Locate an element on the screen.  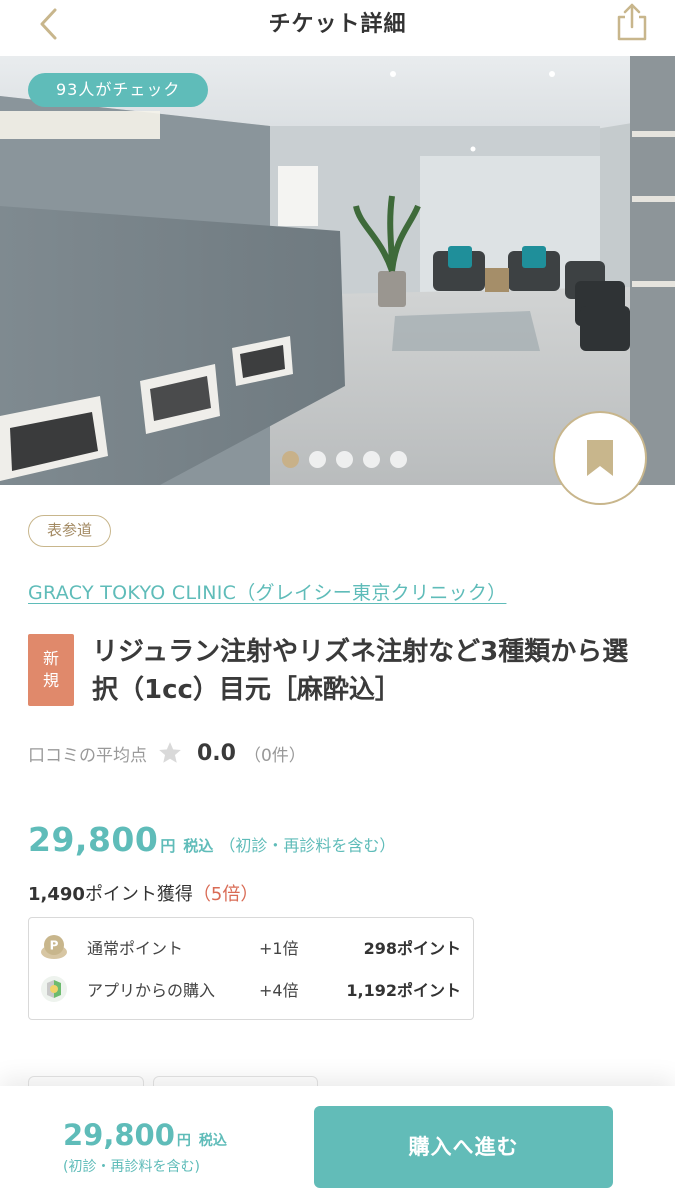
points-earned-multiplier: （5倍） is located at coordinates (225, 894).